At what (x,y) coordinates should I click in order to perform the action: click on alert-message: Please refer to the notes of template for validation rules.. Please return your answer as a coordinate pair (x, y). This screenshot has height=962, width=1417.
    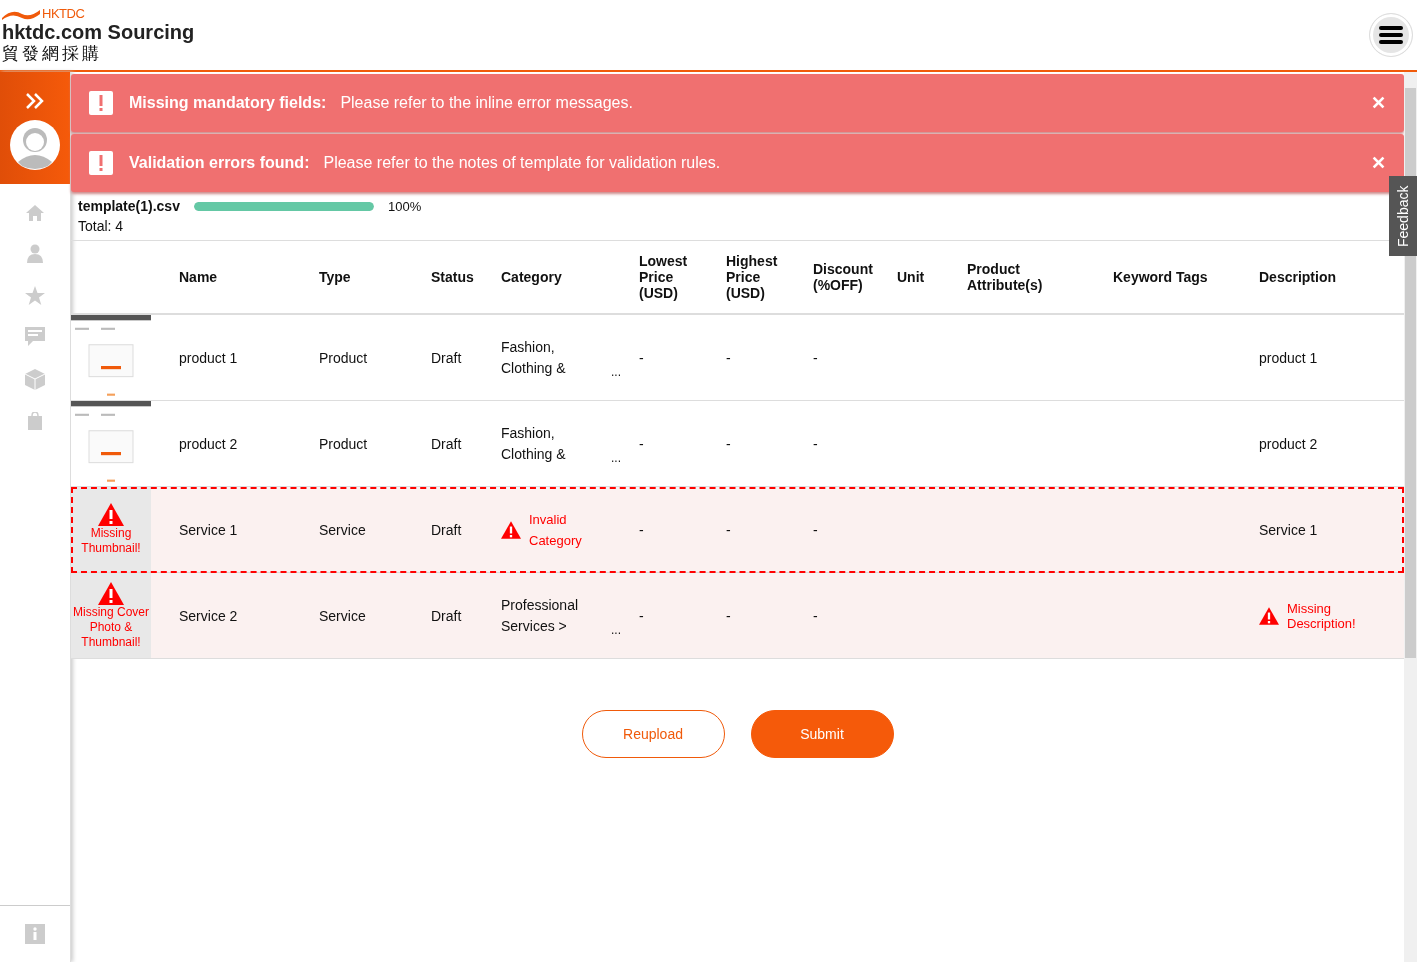
    Looking at the image, I should click on (522, 163).